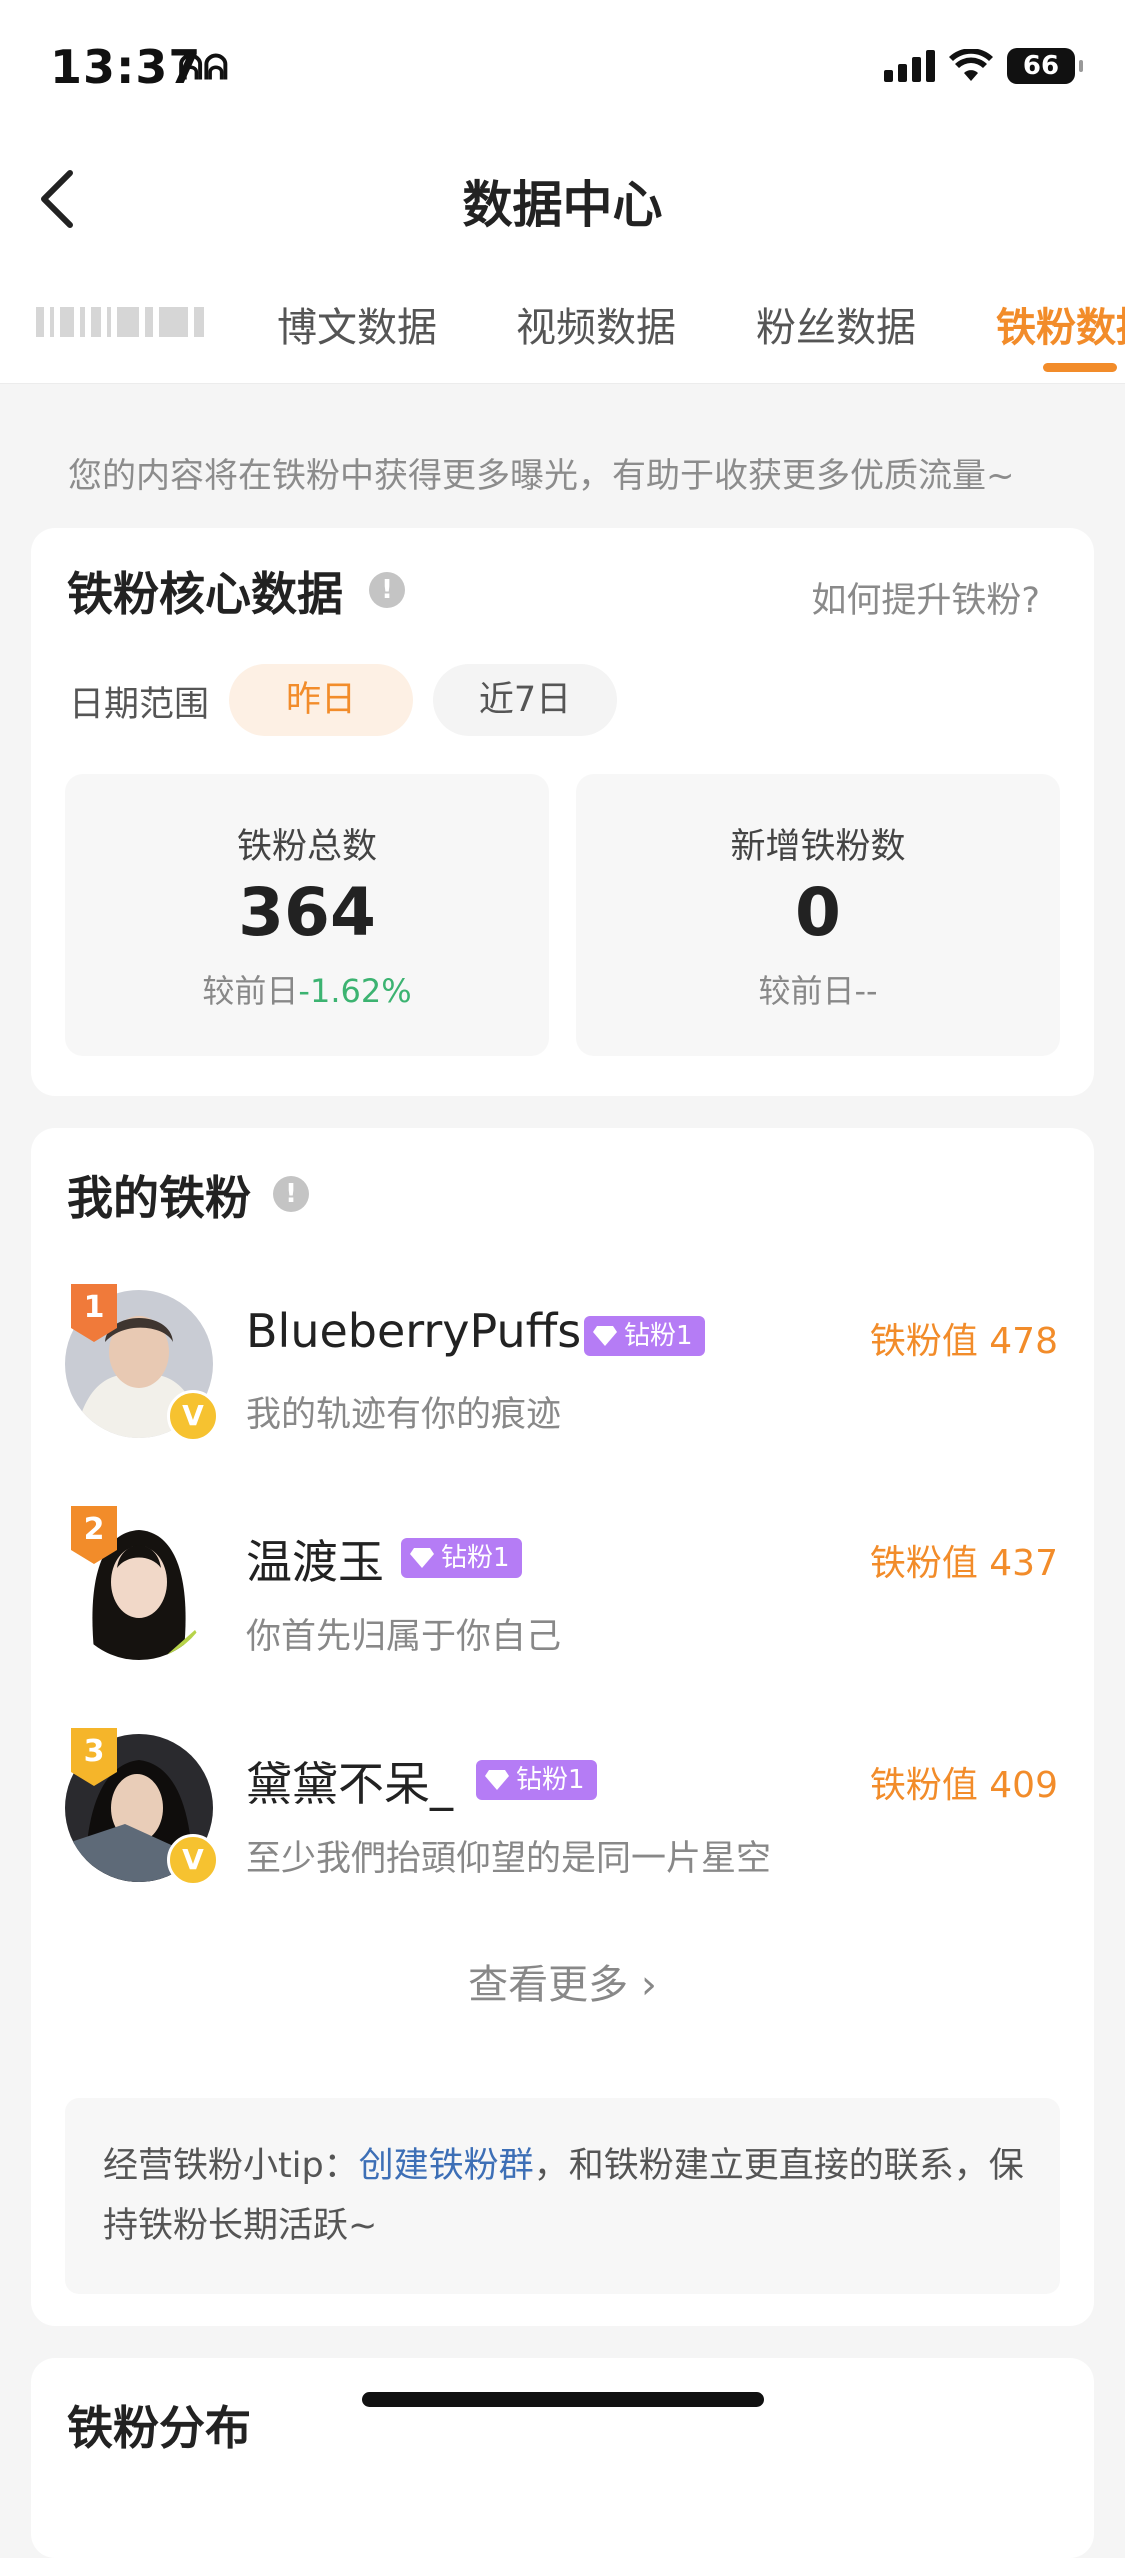 The height and width of the screenshot is (2558, 1125). What do you see at coordinates (818, 912) in the screenshot?
I see `stat-value: 0` at bounding box center [818, 912].